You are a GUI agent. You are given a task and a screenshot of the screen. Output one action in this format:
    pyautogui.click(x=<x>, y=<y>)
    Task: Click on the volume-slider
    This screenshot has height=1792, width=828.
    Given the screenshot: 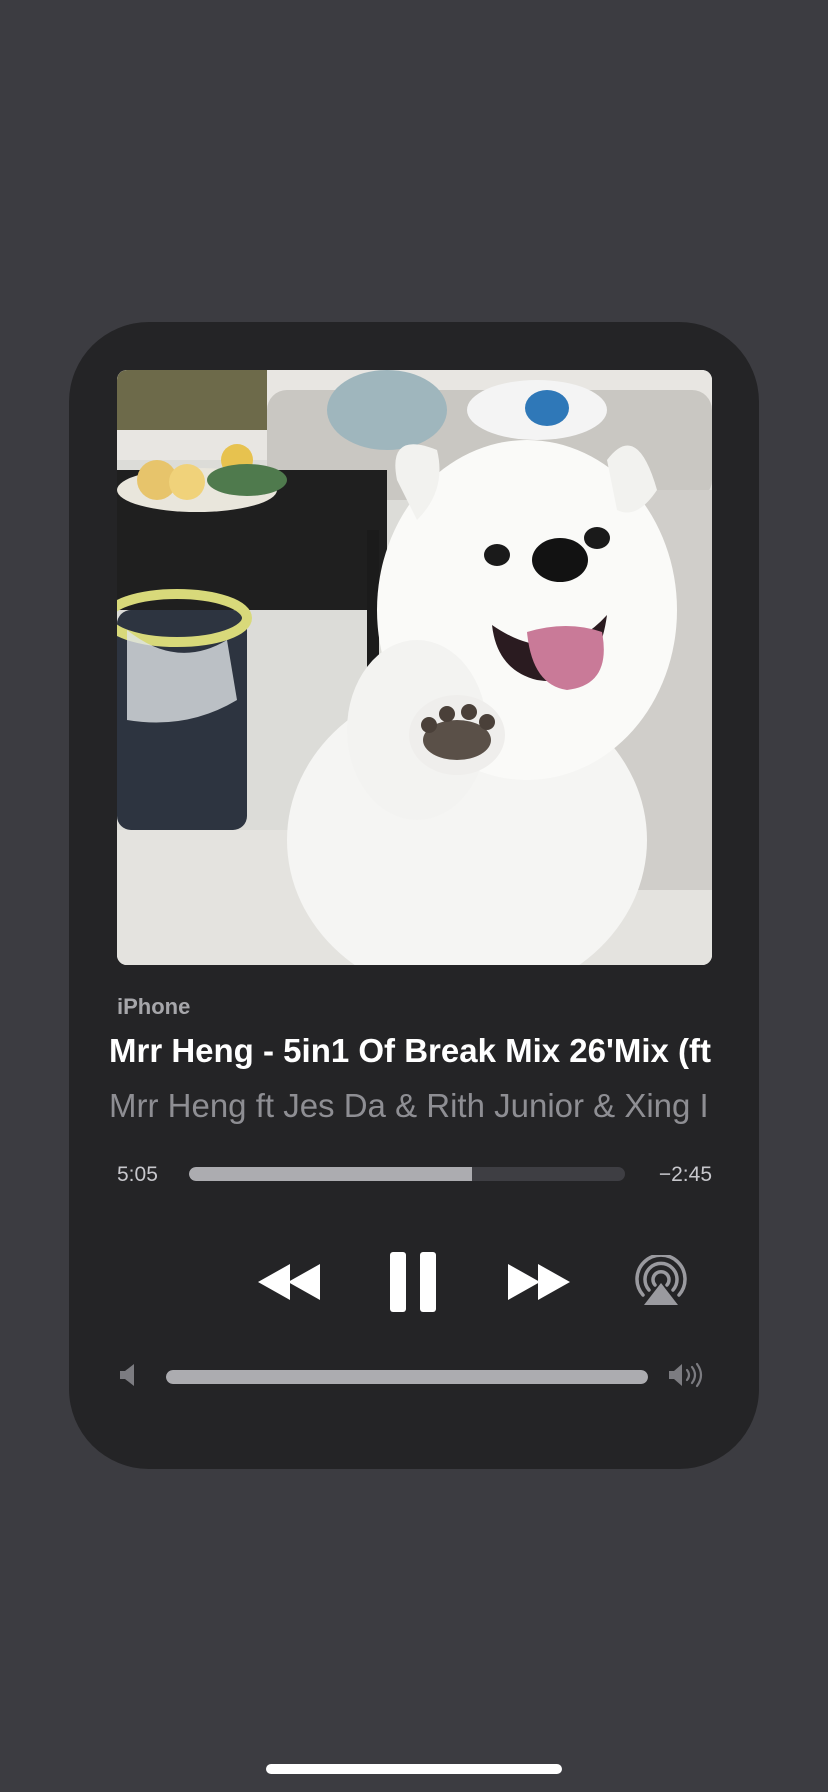 What is the action you would take?
    pyautogui.click(x=407, y=1377)
    